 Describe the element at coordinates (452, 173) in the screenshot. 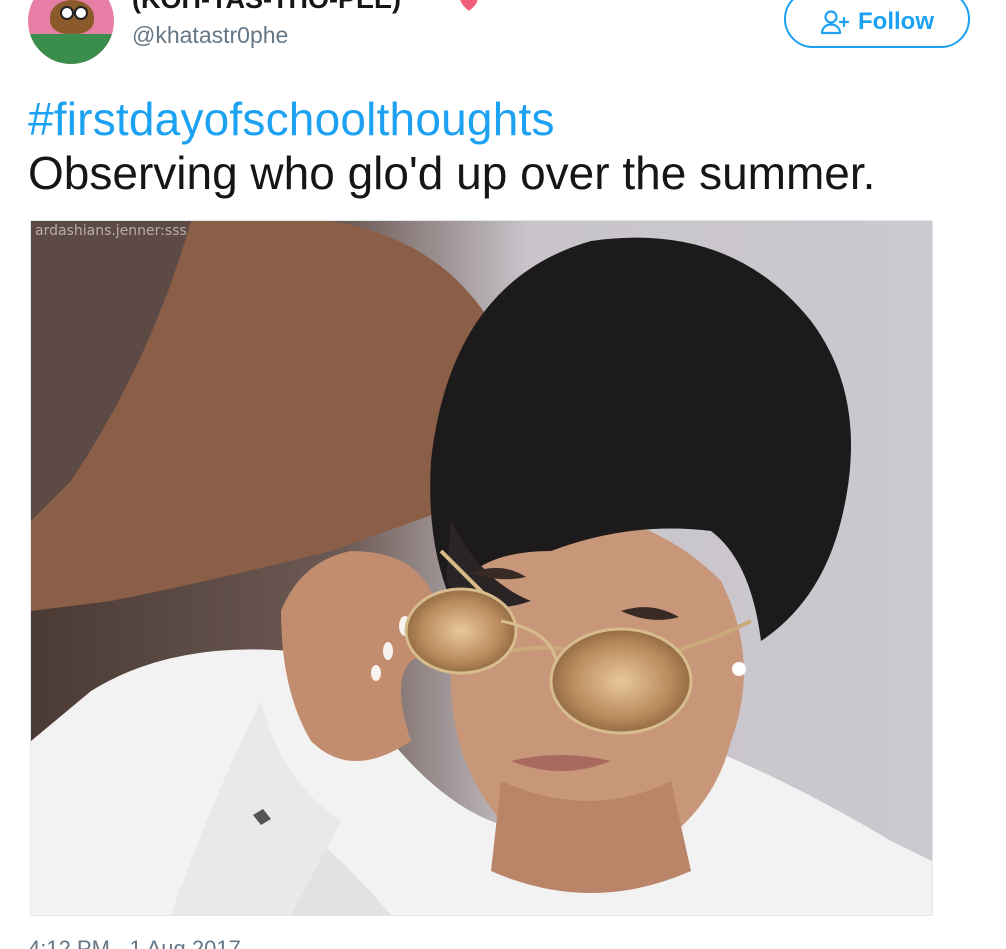

I see `tweet-text: Observing who glo'd up over the summer.` at that location.